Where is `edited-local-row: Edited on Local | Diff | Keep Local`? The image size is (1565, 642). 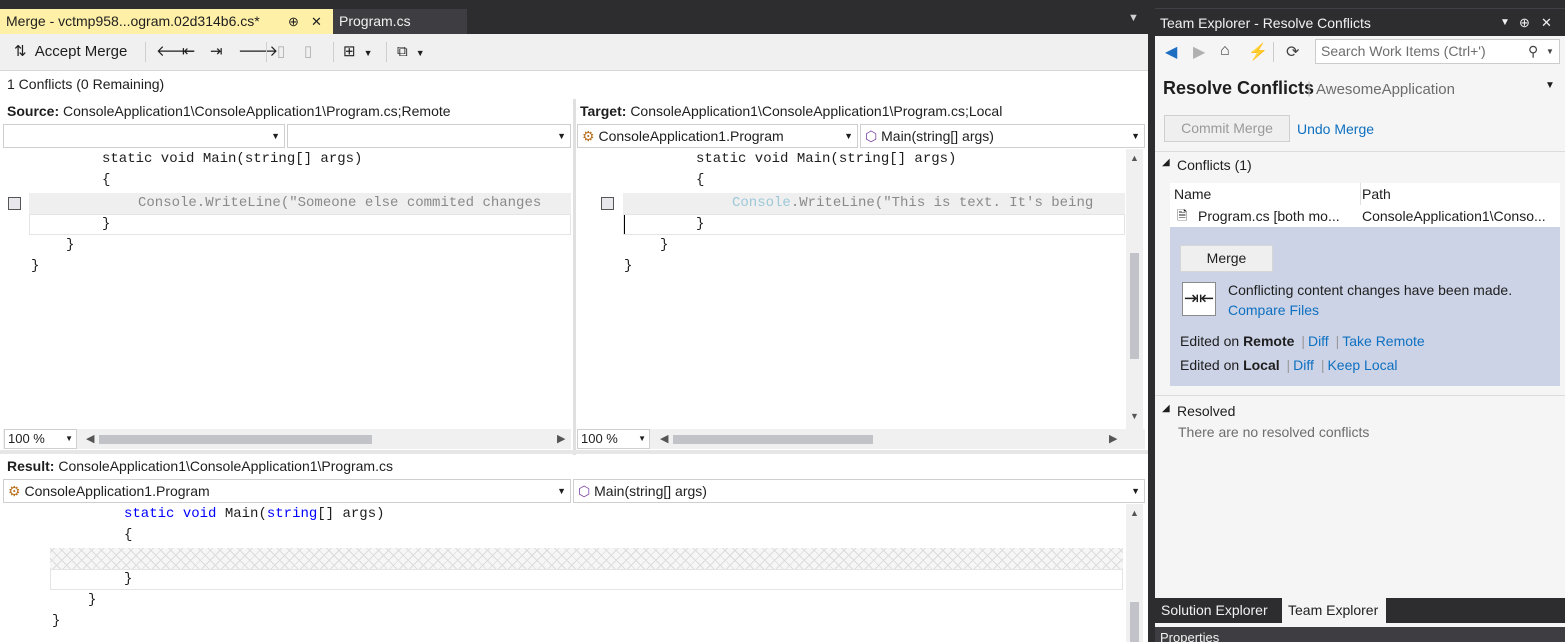
edited-local-row: Edited on Local | Diff | Keep Local is located at coordinates (1289, 365).